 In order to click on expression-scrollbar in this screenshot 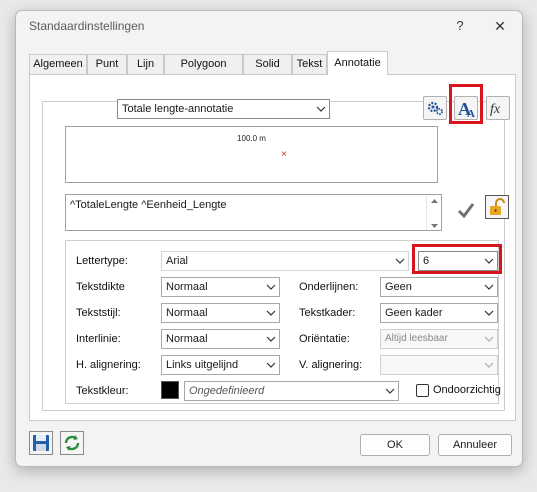, I will do `click(433, 212)`.